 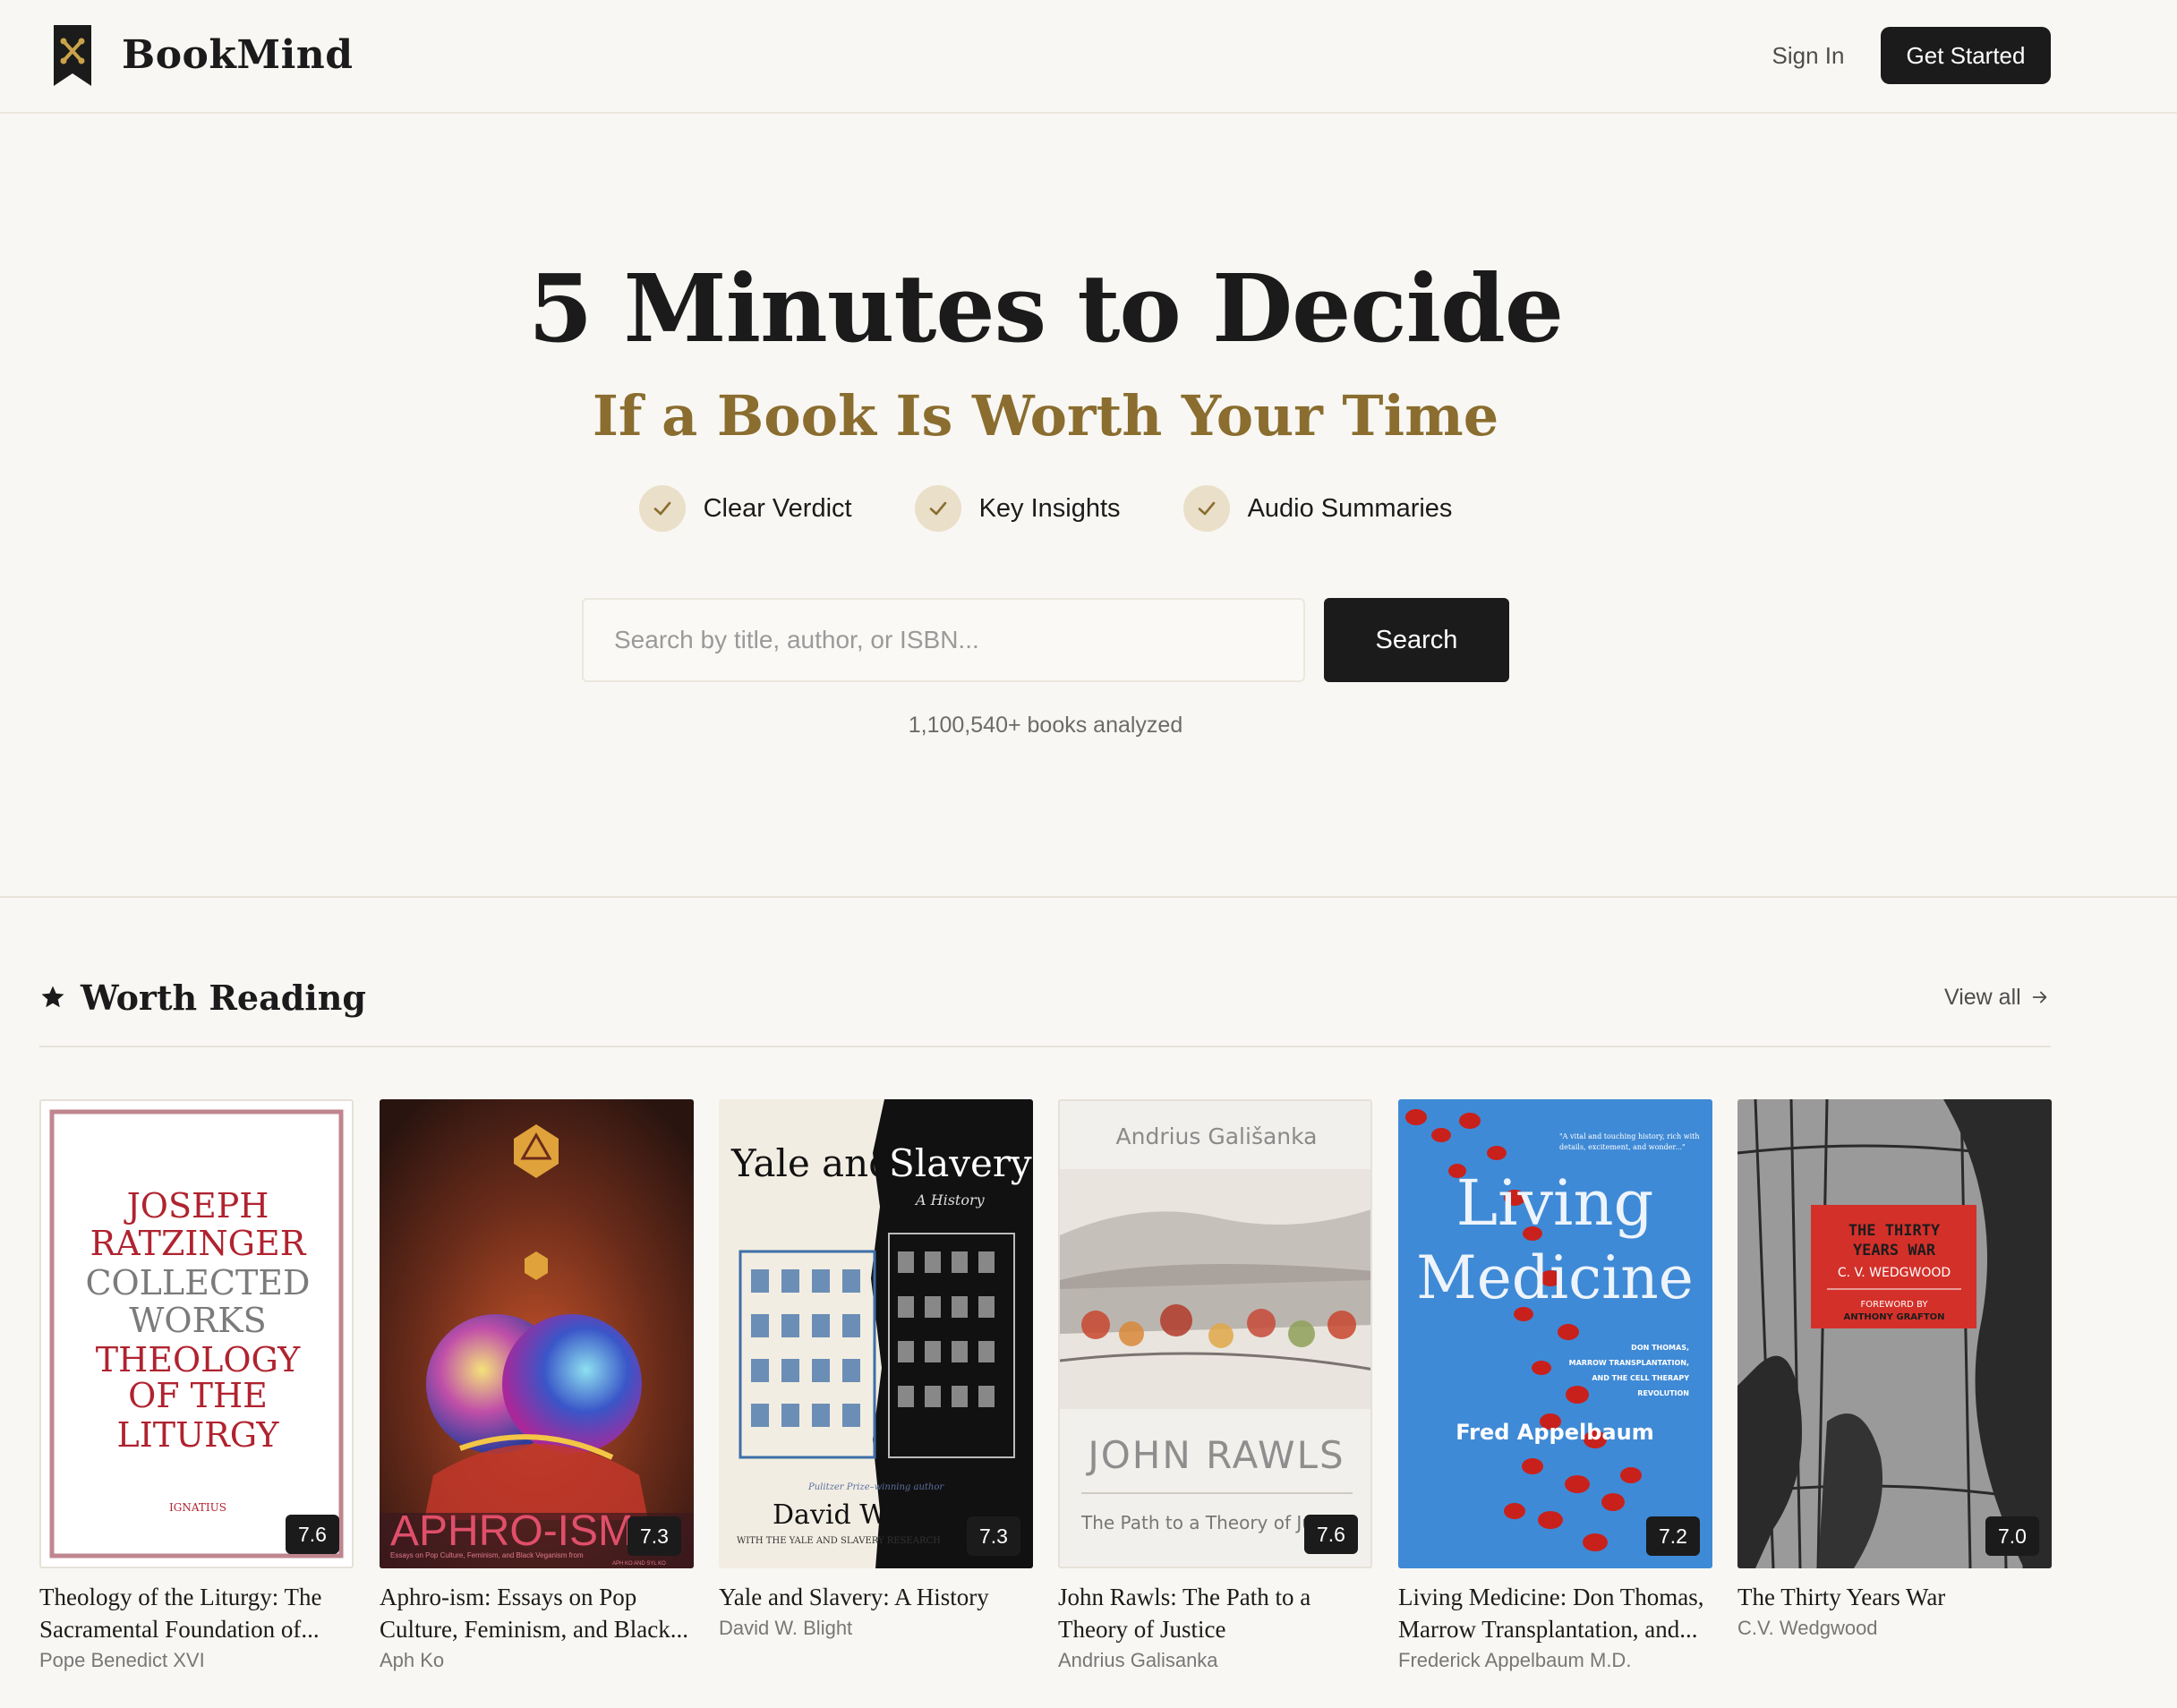 What do you see at coordinates (1049, 508) in the screenshot?
I see `feature-label: Key Insights` at bounding box center [1049, 508].